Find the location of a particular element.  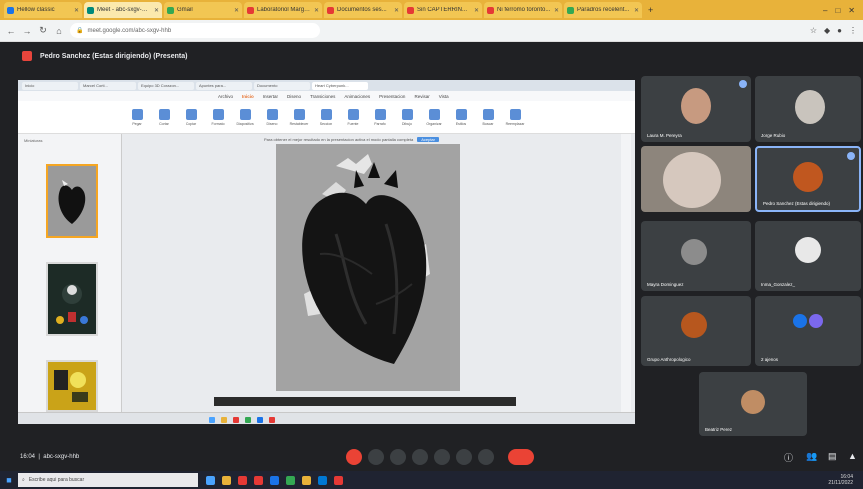

raise-hand-button is located at coordinates (420, 457).